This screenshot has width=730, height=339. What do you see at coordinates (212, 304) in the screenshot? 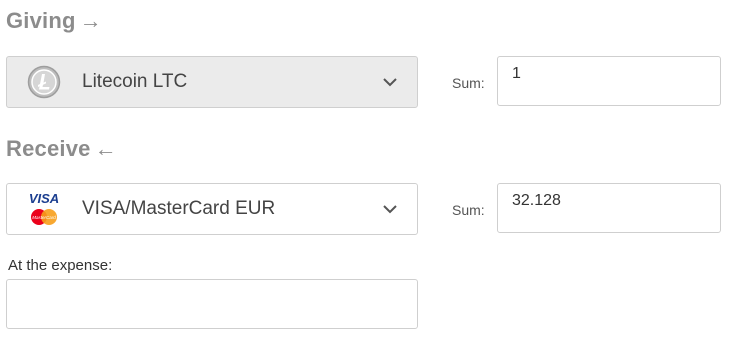
I see `expense-input` at bounding box center [212, 304].